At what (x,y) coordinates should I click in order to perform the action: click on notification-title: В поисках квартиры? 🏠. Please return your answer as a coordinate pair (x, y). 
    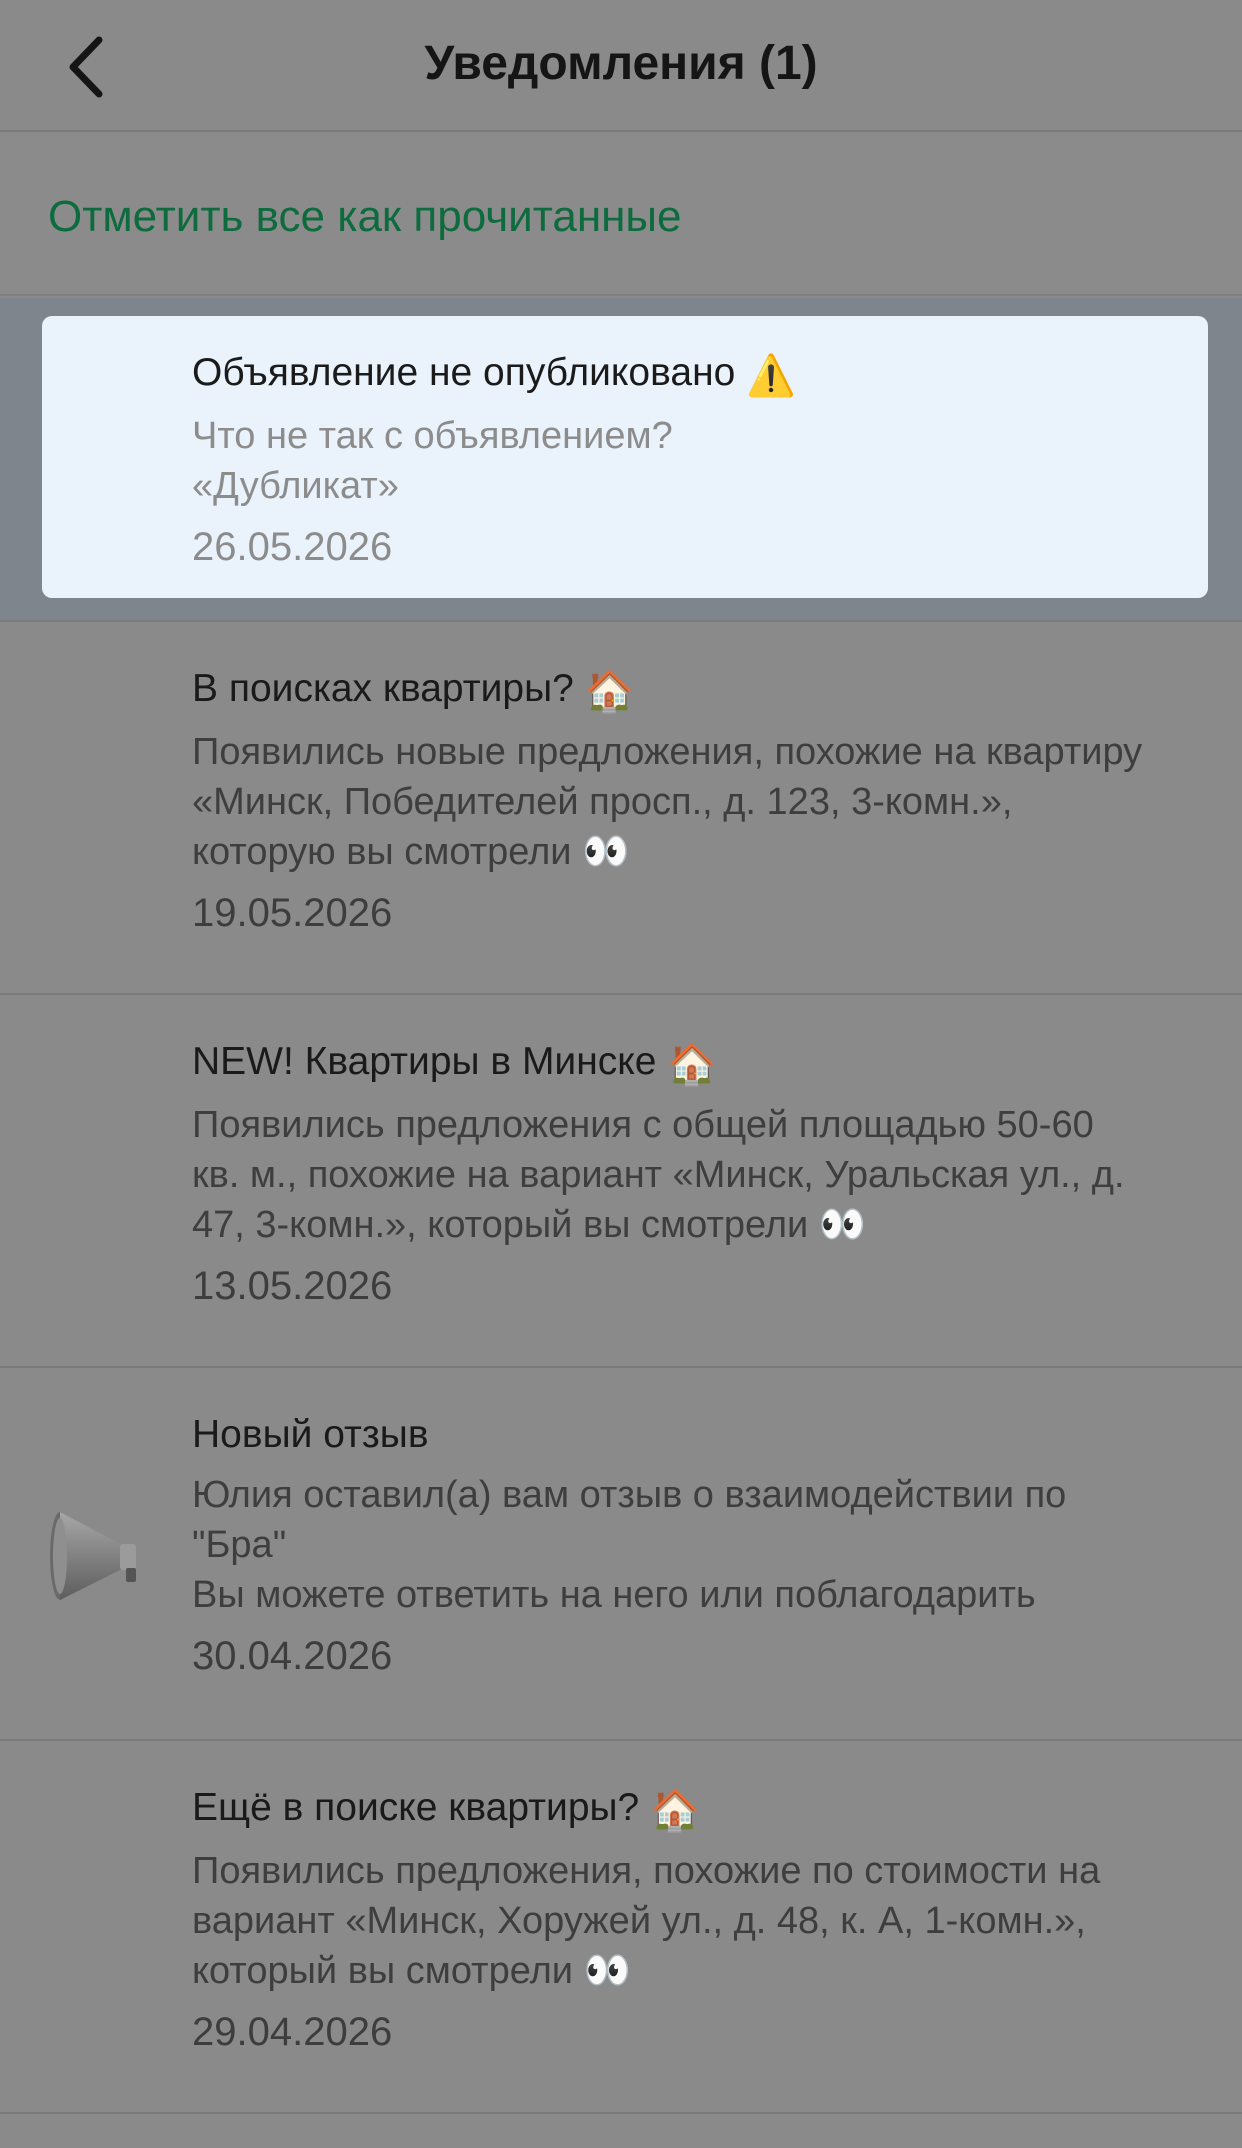
    Looking at the image, I should click on (697, 690).